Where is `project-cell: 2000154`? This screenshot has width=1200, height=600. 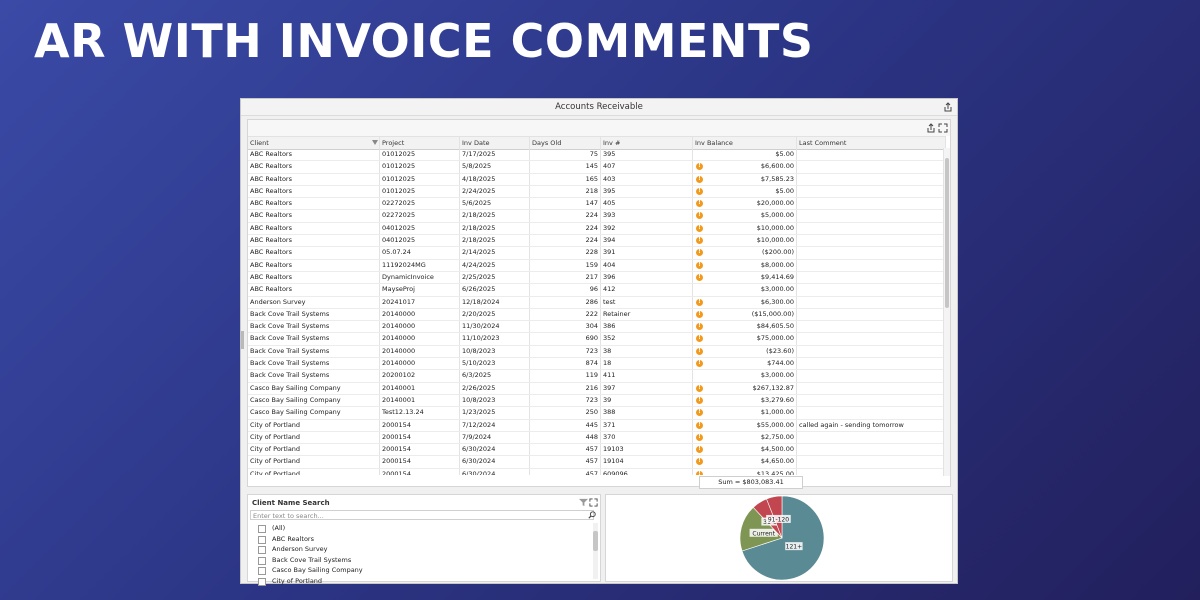 project-cell: 2000154 is located at coordinates (420, 471).